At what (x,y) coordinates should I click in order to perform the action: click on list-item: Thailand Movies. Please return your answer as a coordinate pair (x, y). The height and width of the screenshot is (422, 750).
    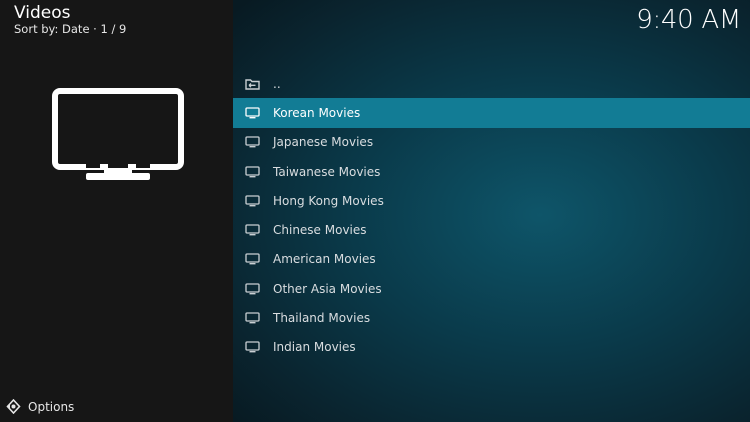
    Looking at the image, I should click on (491, 317).